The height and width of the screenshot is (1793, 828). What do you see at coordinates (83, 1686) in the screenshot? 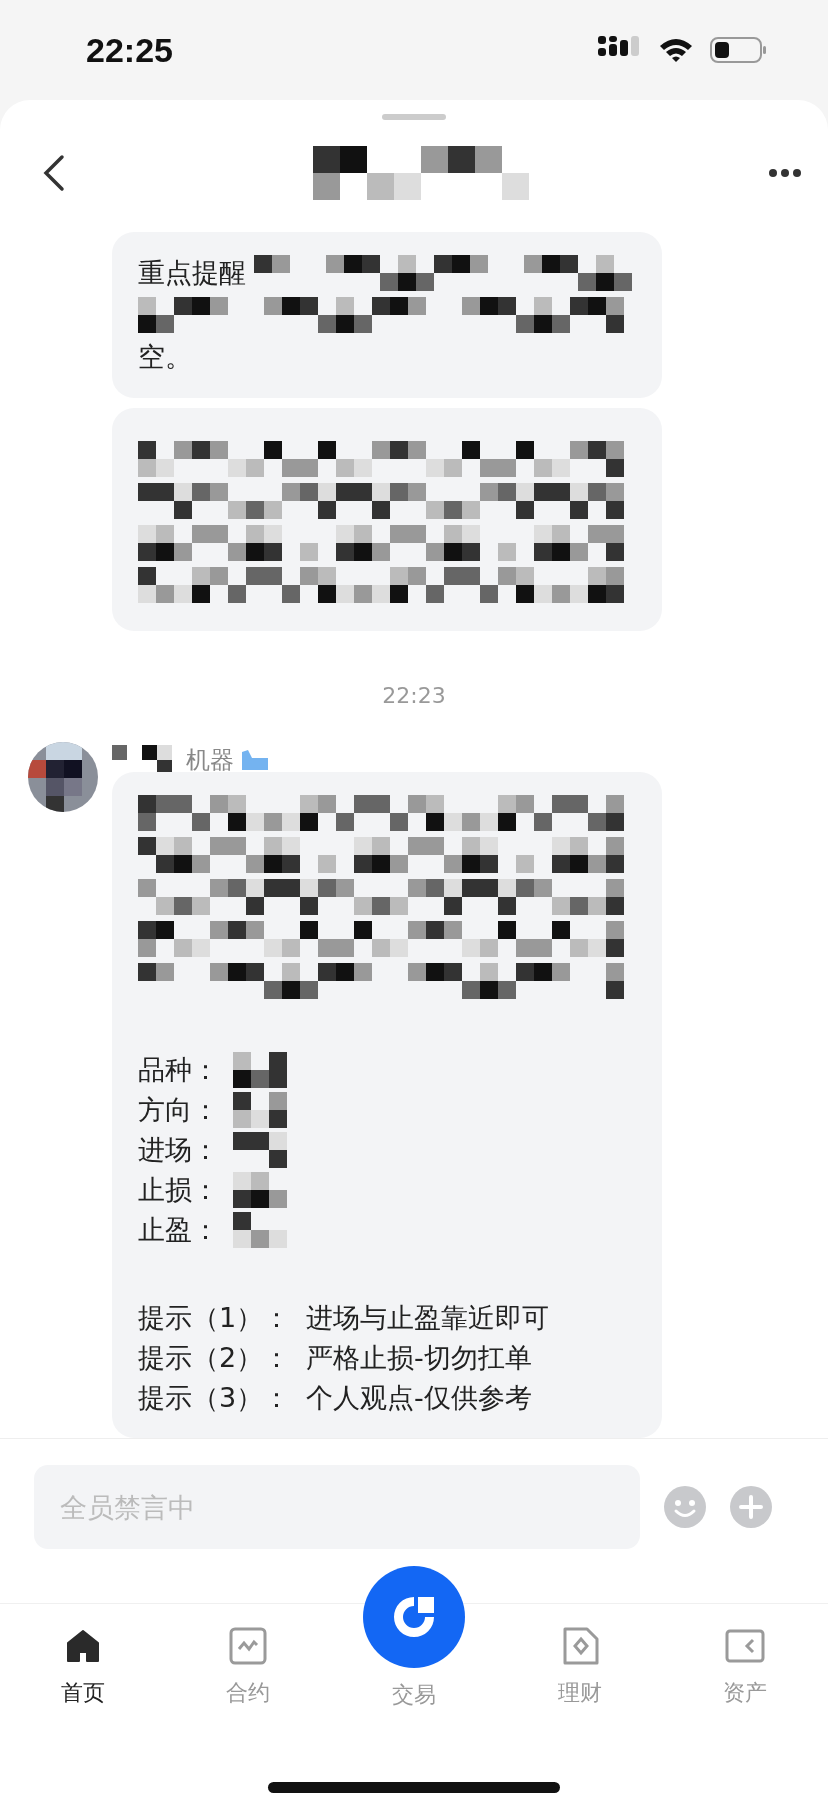
I see `tab-item: 首页` at bounding box center [83, 1686].